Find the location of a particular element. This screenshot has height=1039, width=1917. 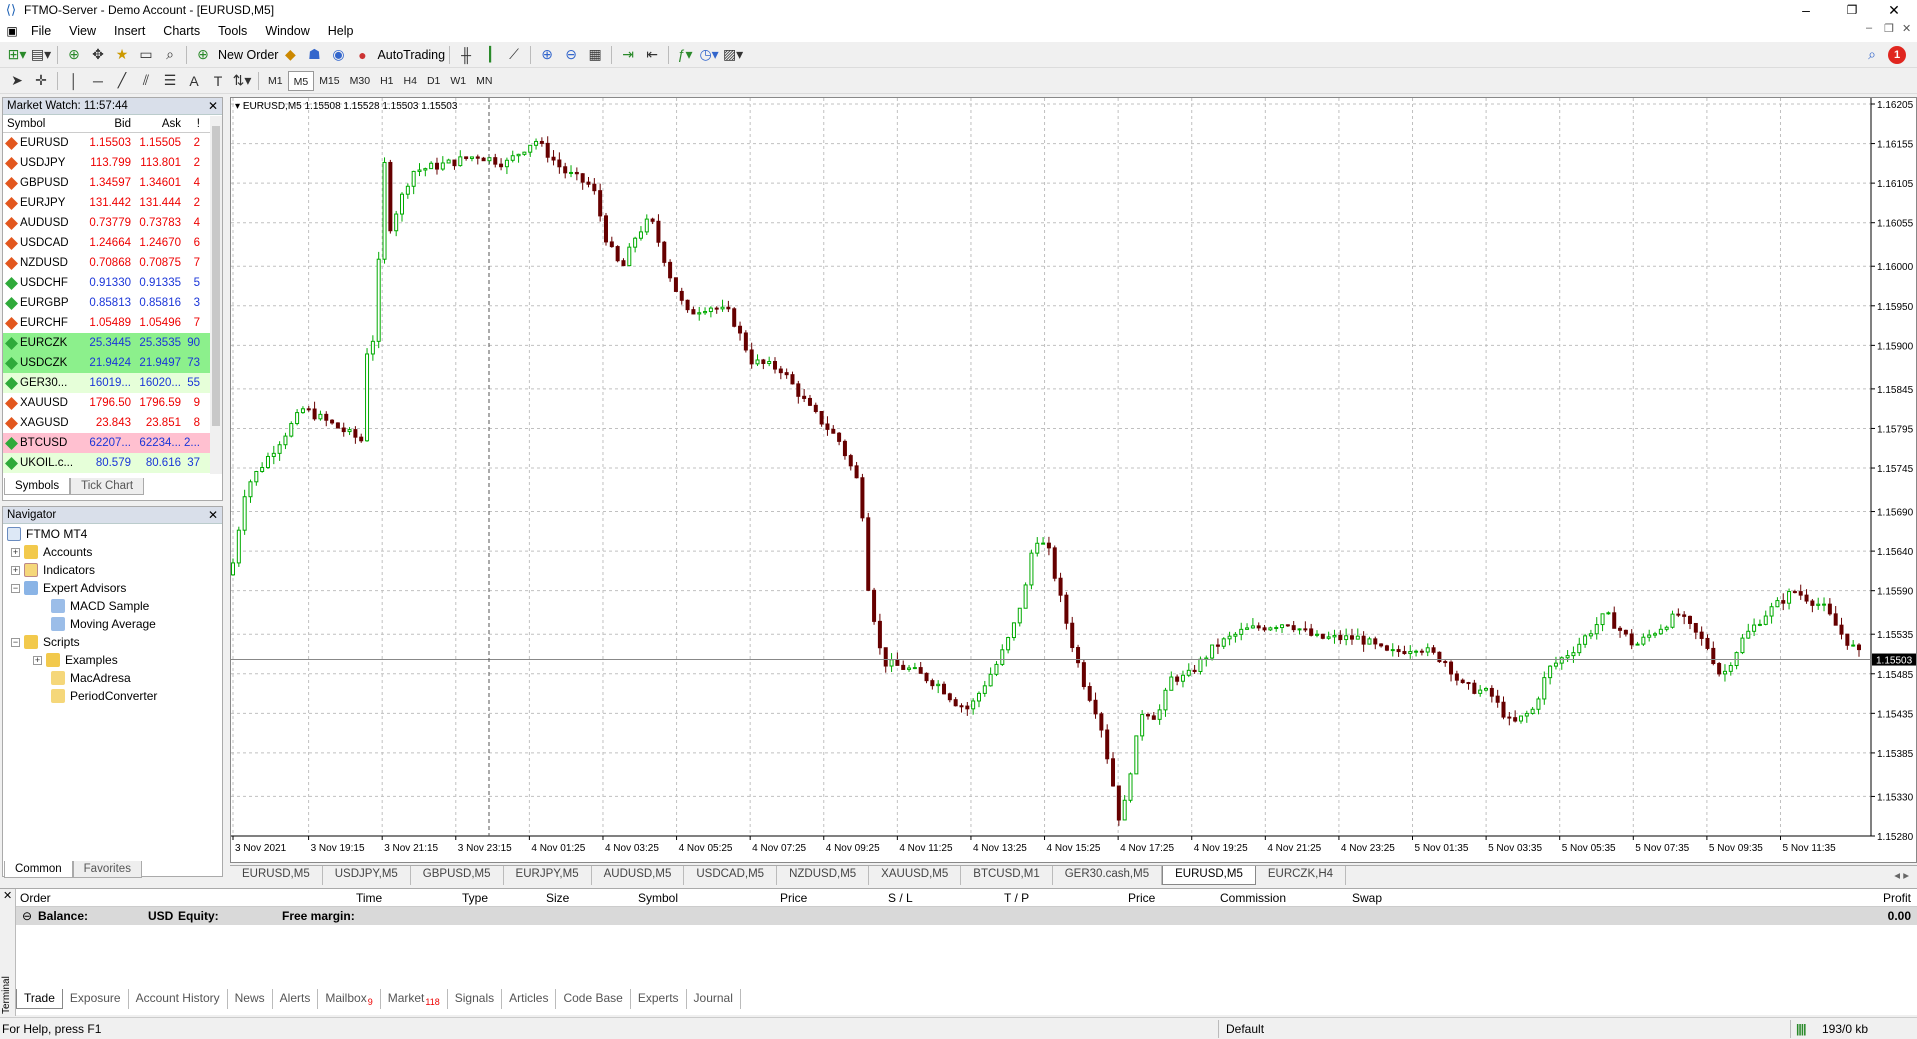

tree-expert-advisors: − Expert Advisors is located at coordinates (68, 588).